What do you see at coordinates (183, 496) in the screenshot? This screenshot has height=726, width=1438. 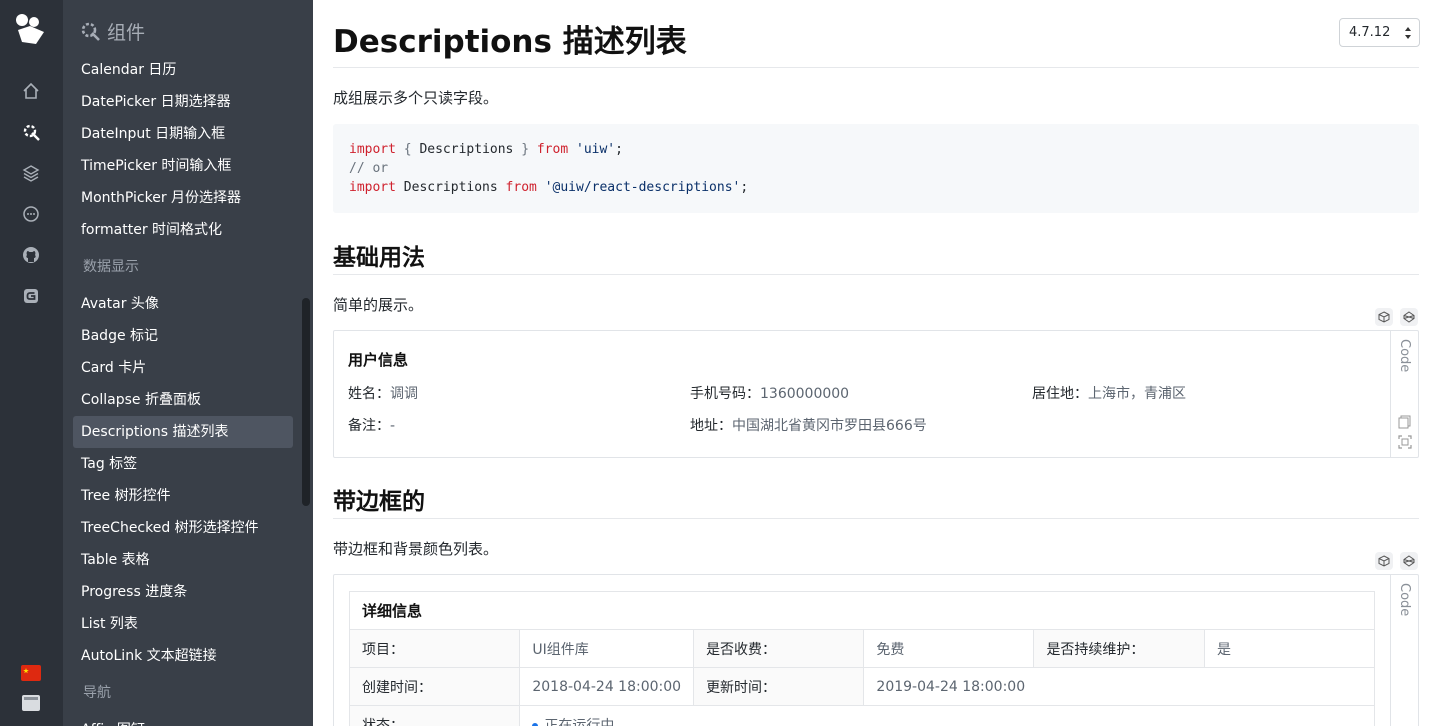 I see `sidebar-item: Tree 树形控件` at bounding box center [183, 496].